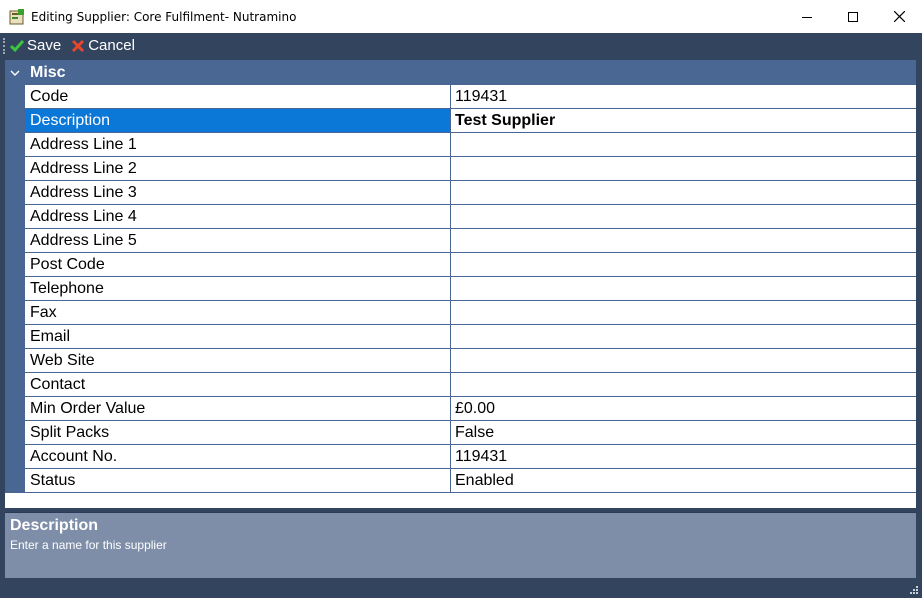  I want to click on save-button: Save, so click(35, 45).